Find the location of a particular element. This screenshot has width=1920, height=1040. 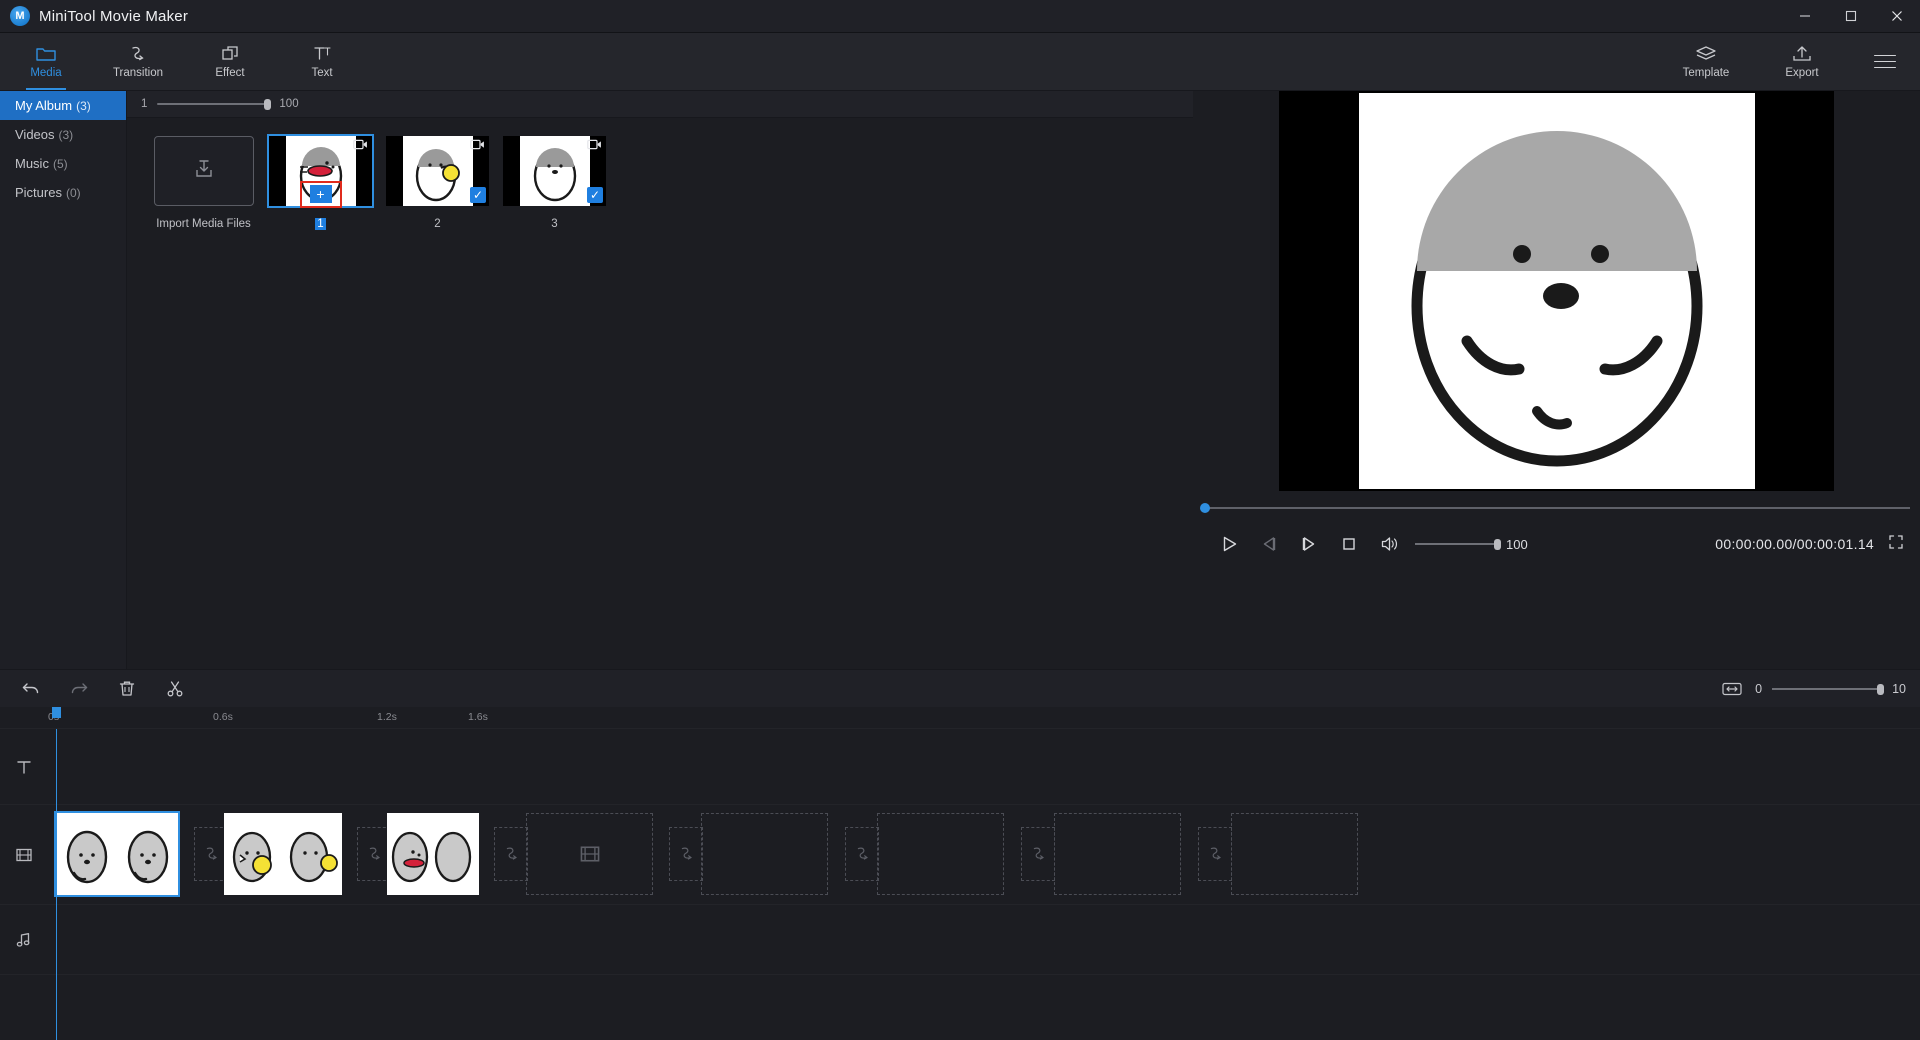

media-thumbnail-3: ✓ is located at coordinates (554, 171).